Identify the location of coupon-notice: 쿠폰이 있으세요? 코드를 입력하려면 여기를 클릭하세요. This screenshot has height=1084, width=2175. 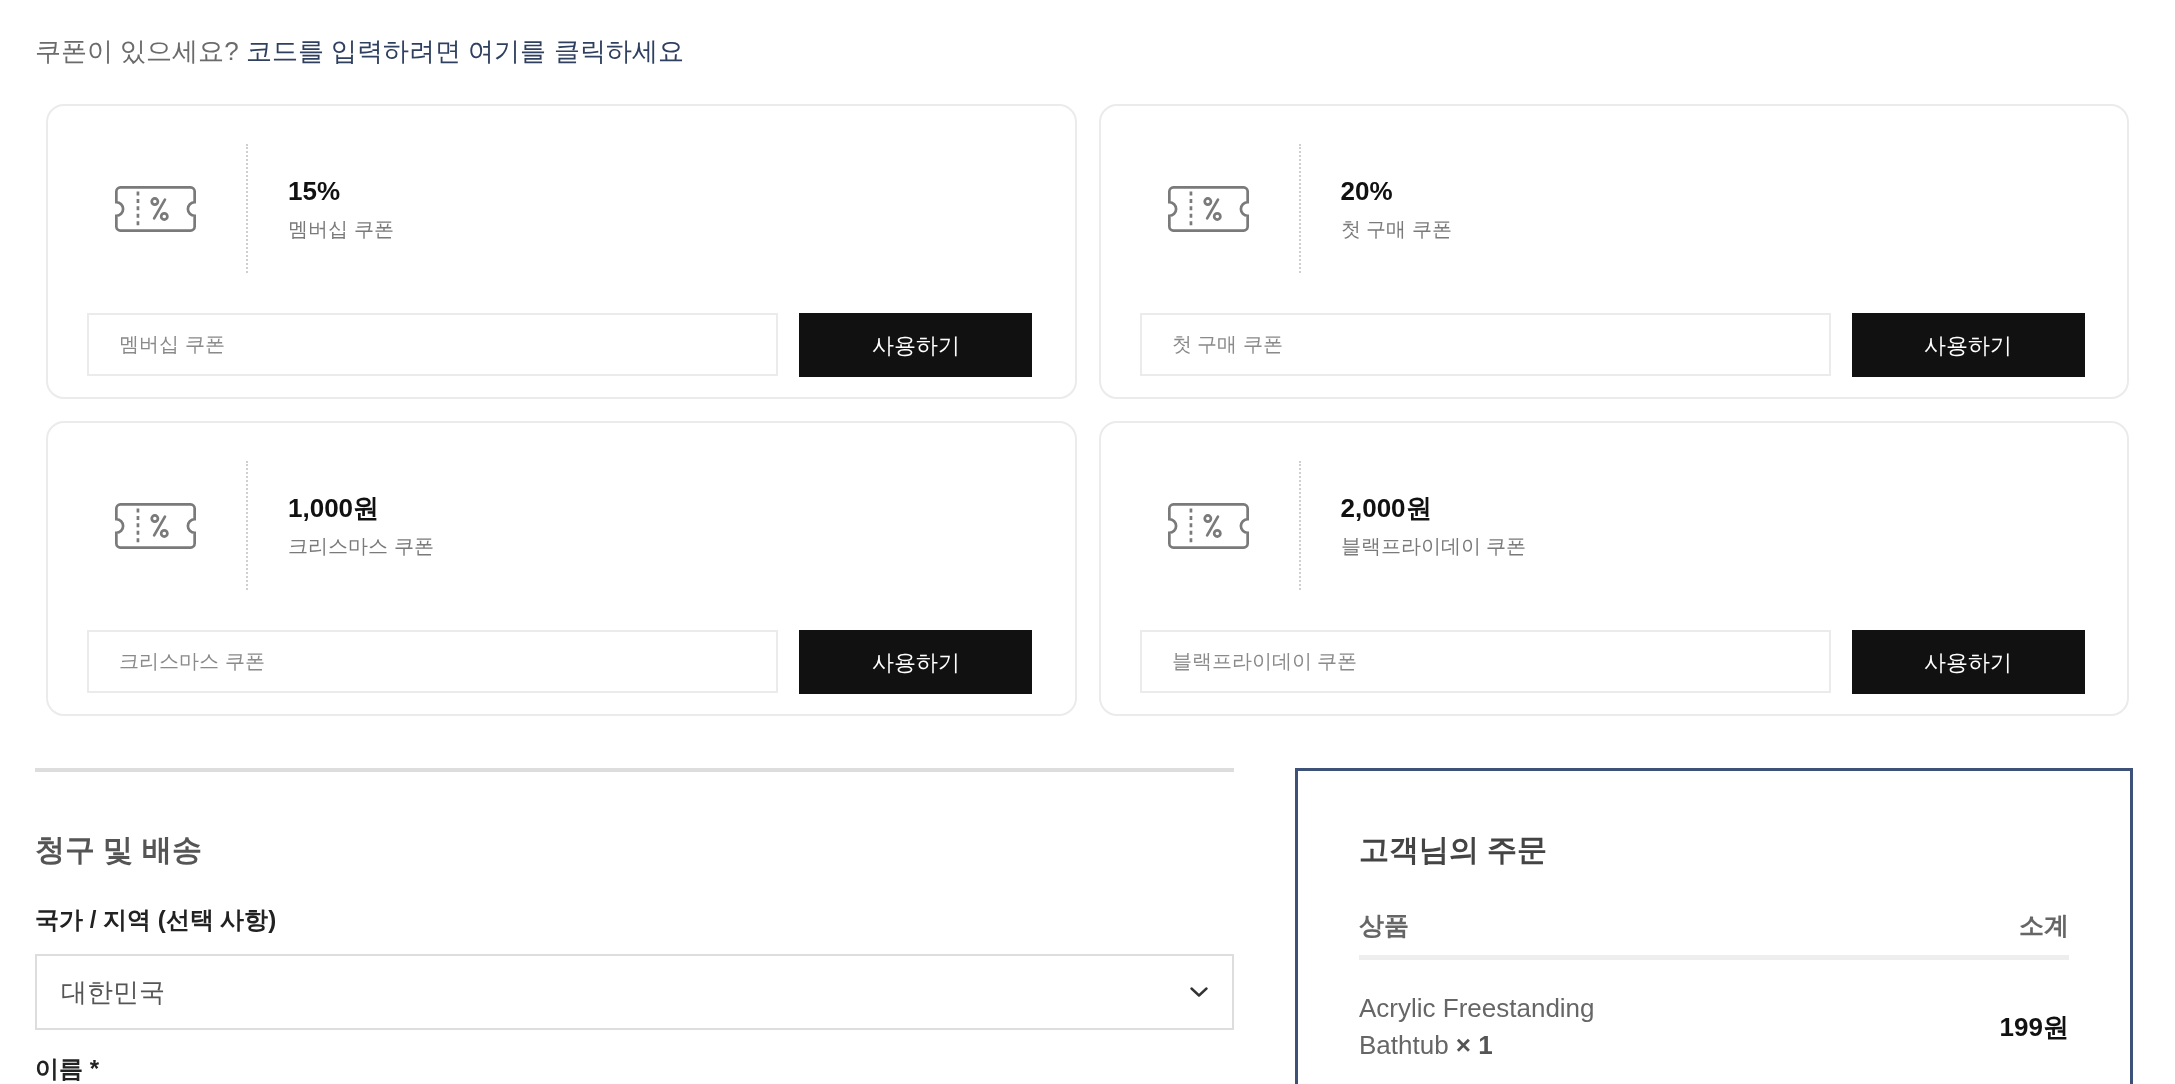
(360, 51).